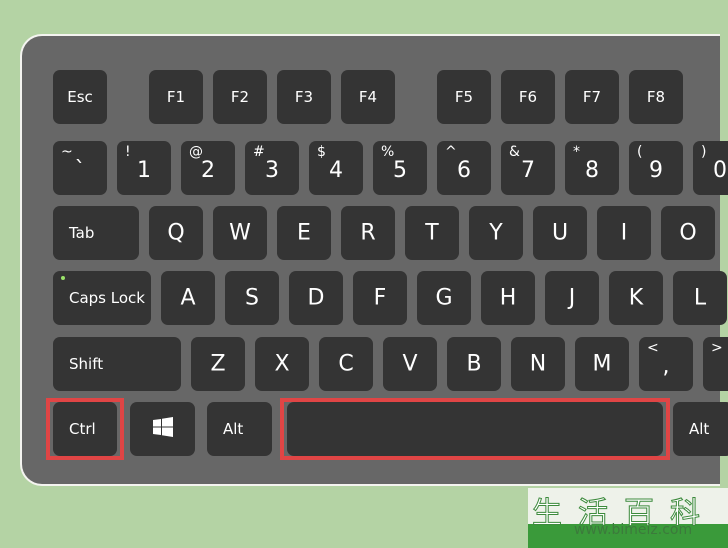  I want to click on key-9: (9, so click(656, 168).